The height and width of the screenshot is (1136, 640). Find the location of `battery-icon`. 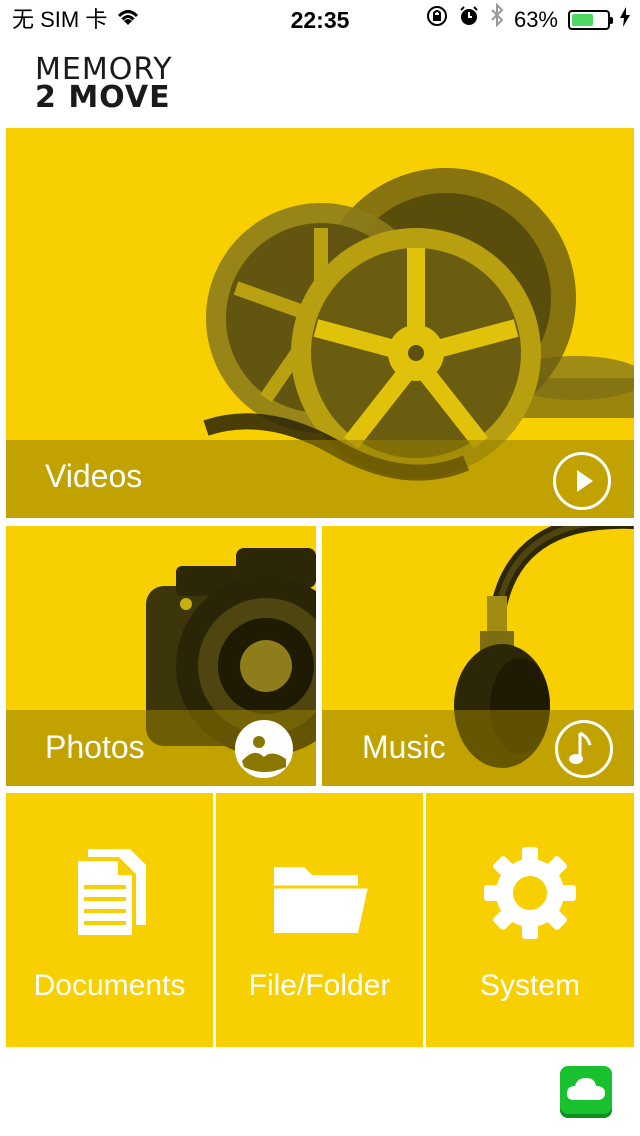

battery-icon is located at coordinates (590, 20).